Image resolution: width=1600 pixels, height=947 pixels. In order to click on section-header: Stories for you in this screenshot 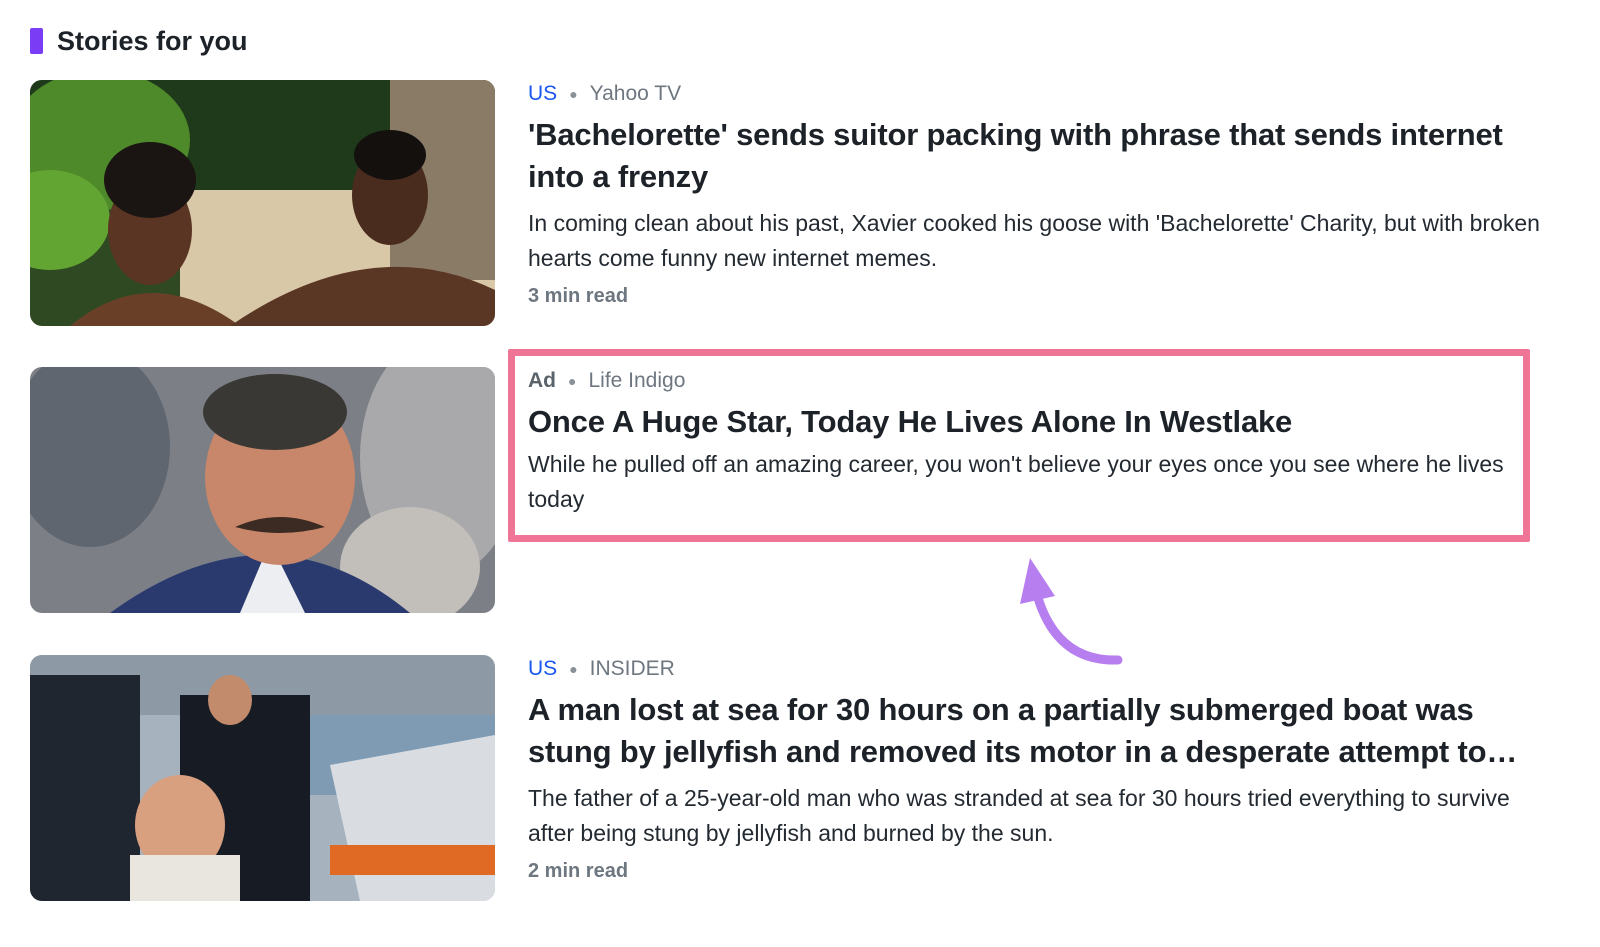, I will do `click(139, 41)`.